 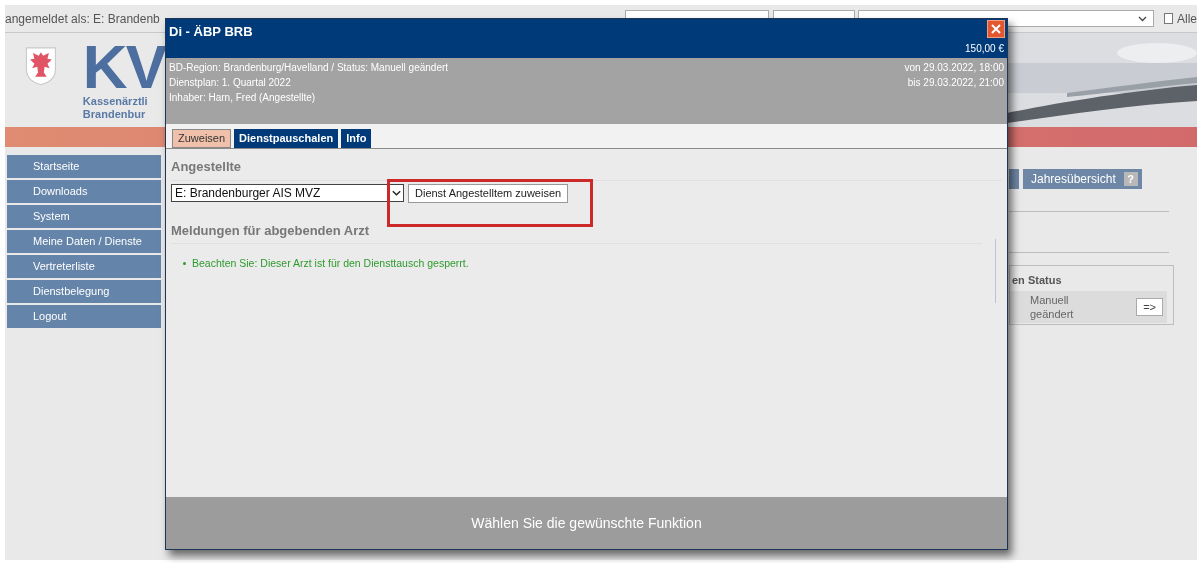 I want to click on info-text: Dienstplan: 1. Quartal 2022, so click(x=230, y=83).